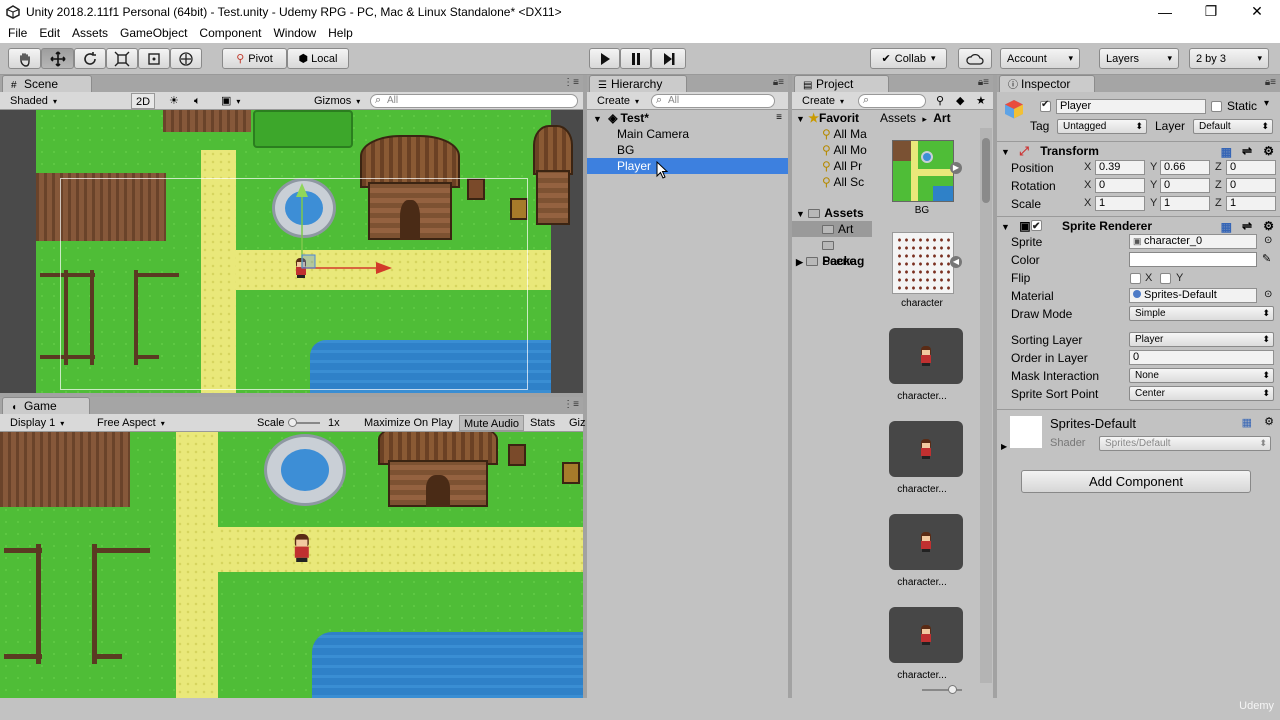 This screenshot has width=1280, height=720. Describe the element at coordinates (779, 118) in the screenshot. I see `scene-menu-icon: ≡` at that location.